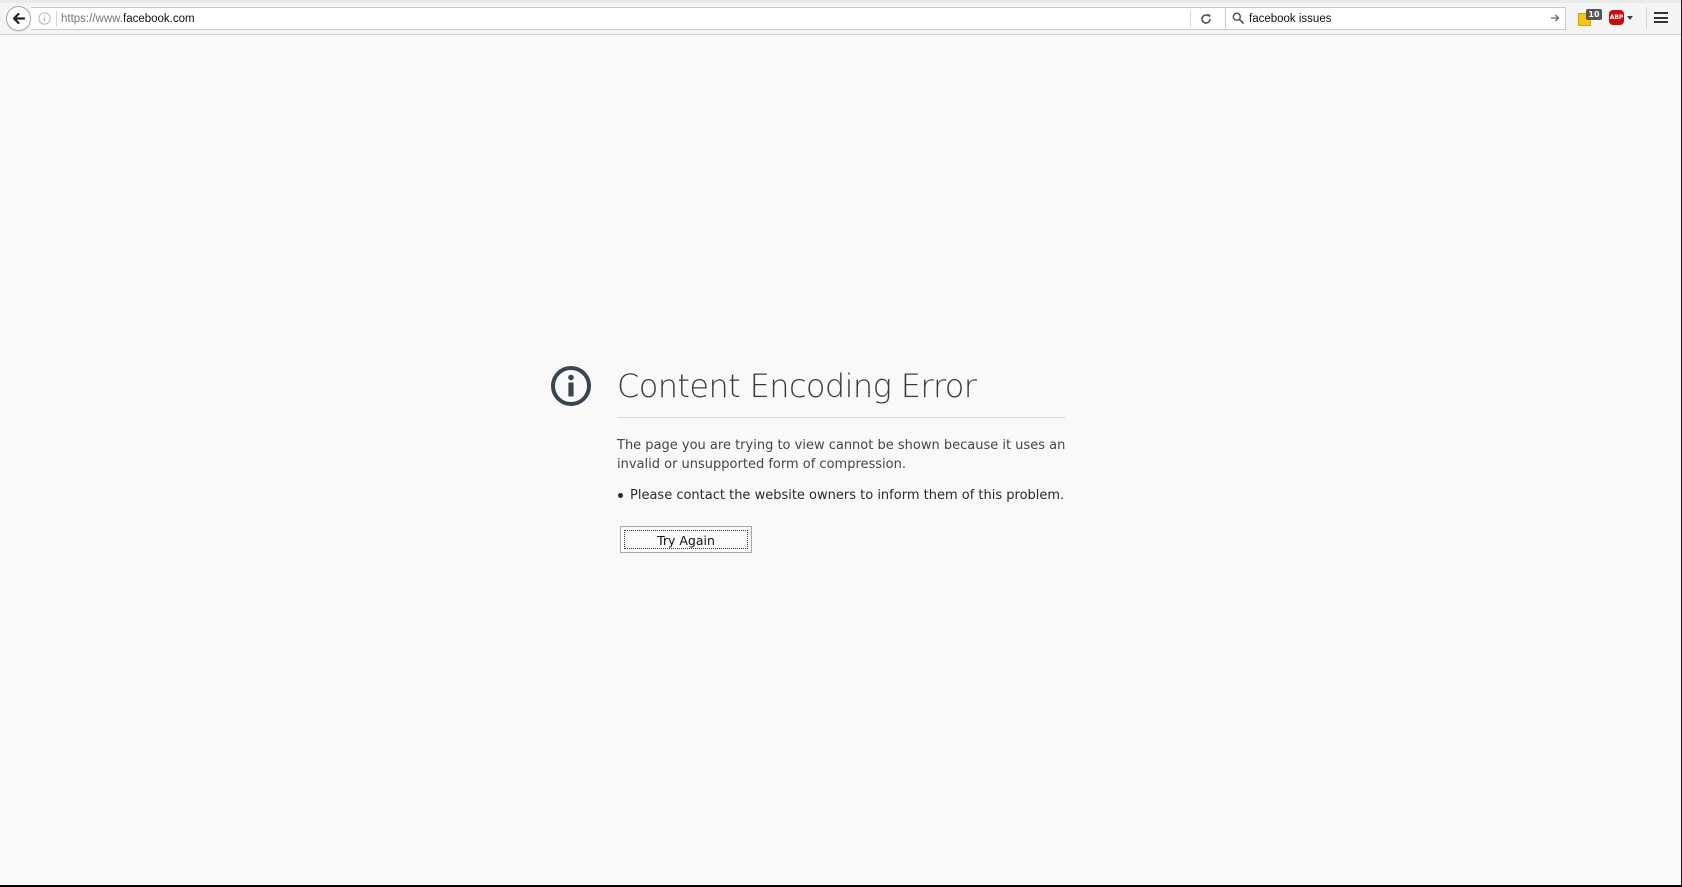 The width and height of the screenshot is (1682, 887). What do you see at coordinates (1395, 18) in the screenshot?
I see `search-bar: facebook issues` at bounding box center [1395, 18].